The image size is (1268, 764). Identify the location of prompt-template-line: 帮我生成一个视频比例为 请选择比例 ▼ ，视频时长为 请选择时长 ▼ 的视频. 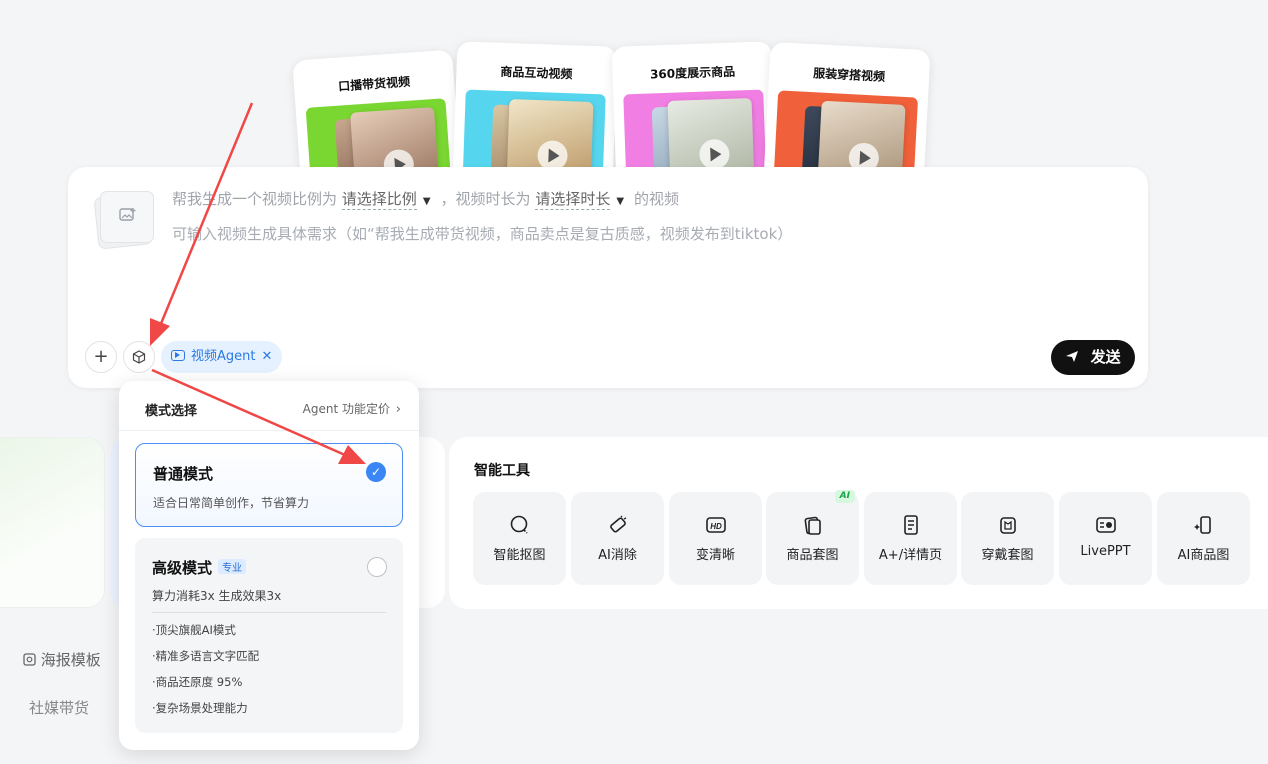
(426, 200).